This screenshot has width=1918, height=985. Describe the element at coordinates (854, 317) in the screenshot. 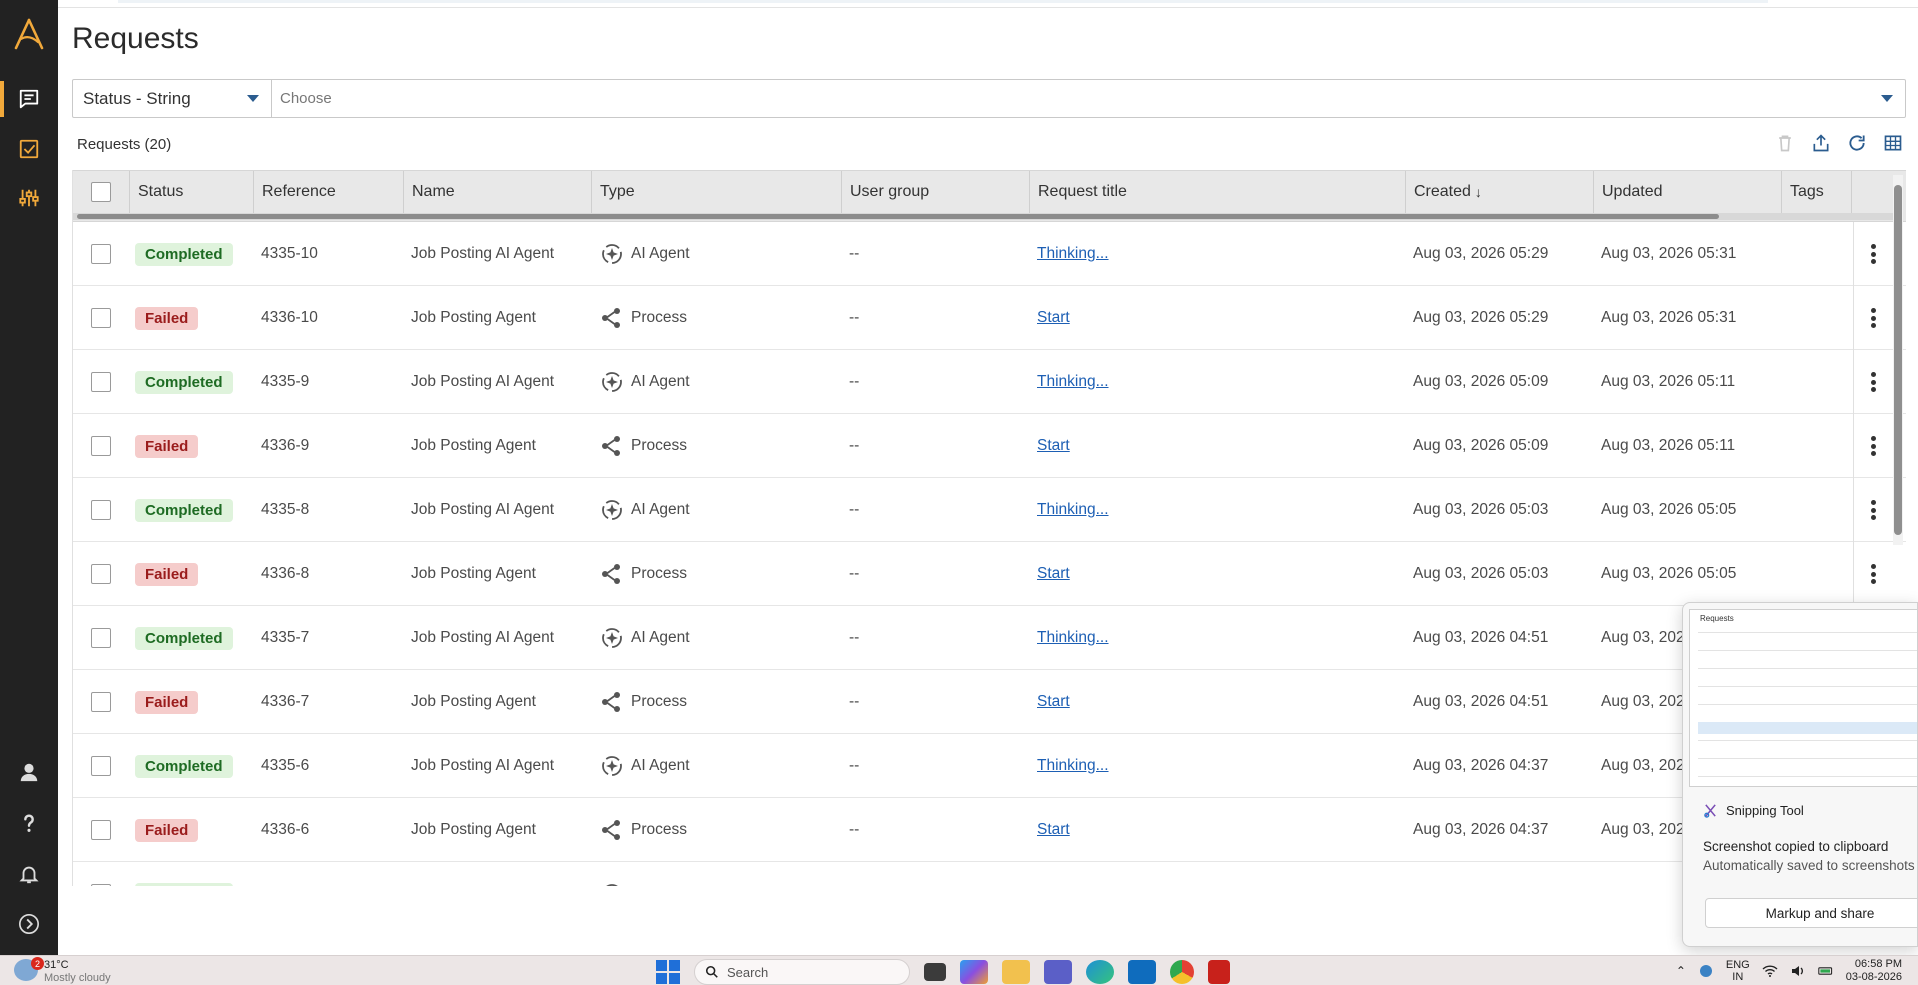

I see `user-group-cell: --` at that location.